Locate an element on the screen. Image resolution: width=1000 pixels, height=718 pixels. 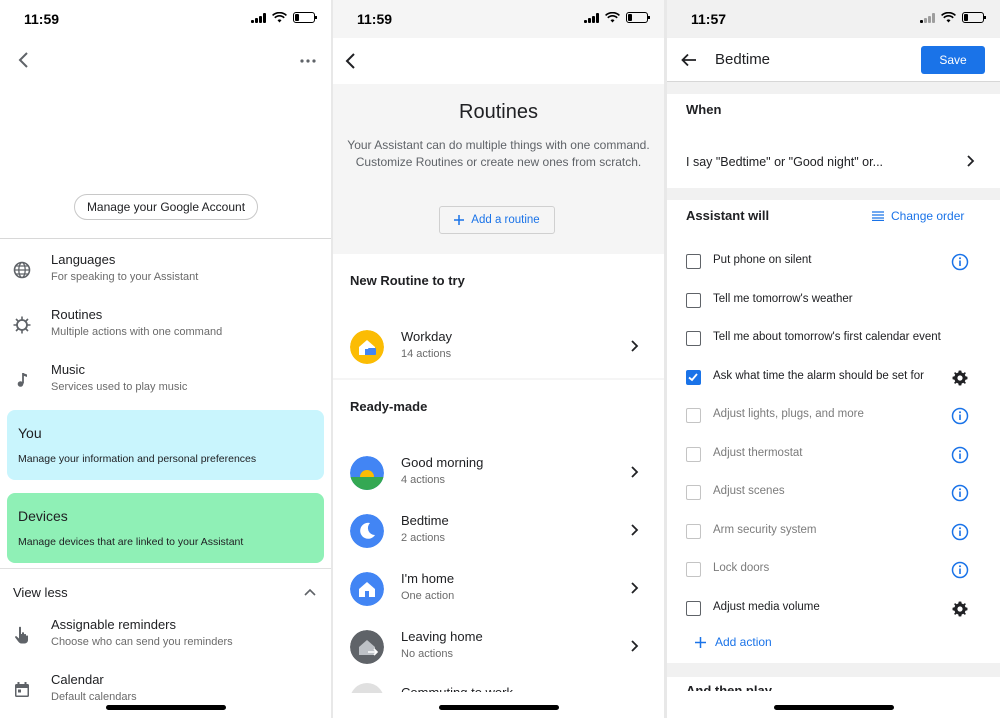
settings-item-subtitle: For speaking to your Assistant is located at coordinates (125, 277).